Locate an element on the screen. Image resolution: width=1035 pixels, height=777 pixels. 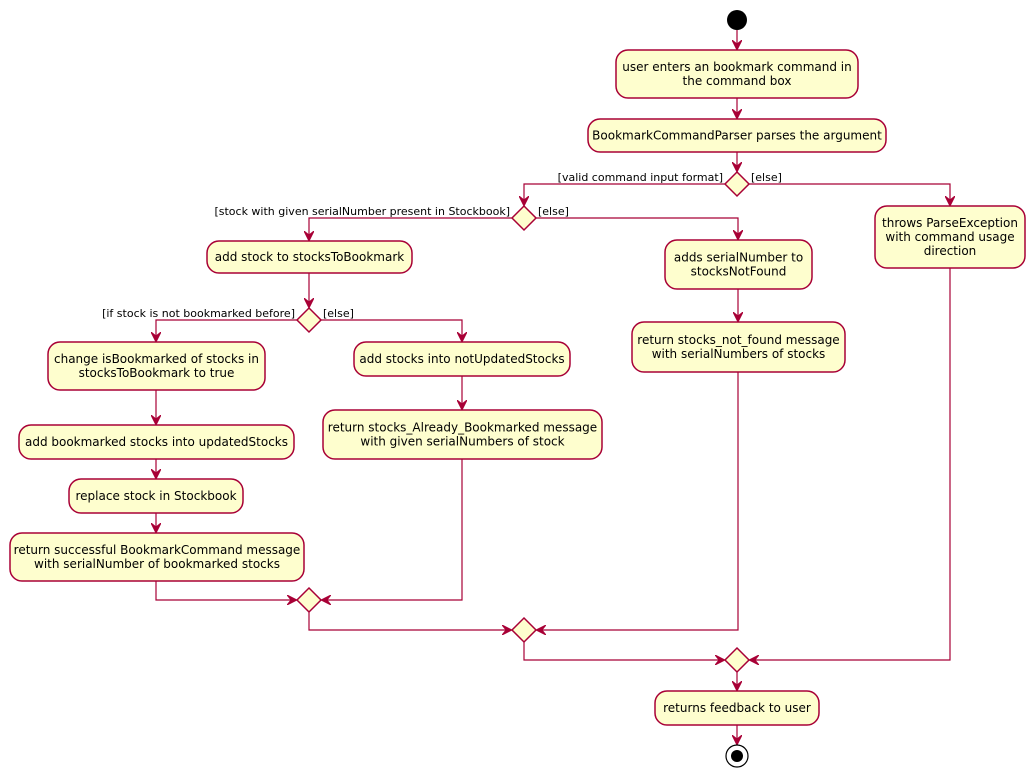
activity-add-updated: add bookmarked stocks into updatedStocks is located at coordinates (156, 442).